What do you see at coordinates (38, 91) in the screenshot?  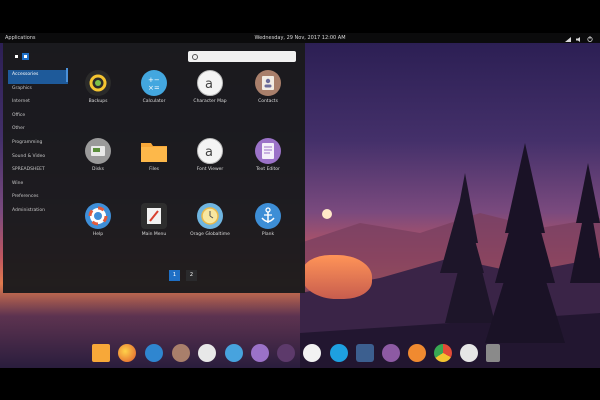 I see `category-graphics: Graphics` at bounding box center [38, 91].